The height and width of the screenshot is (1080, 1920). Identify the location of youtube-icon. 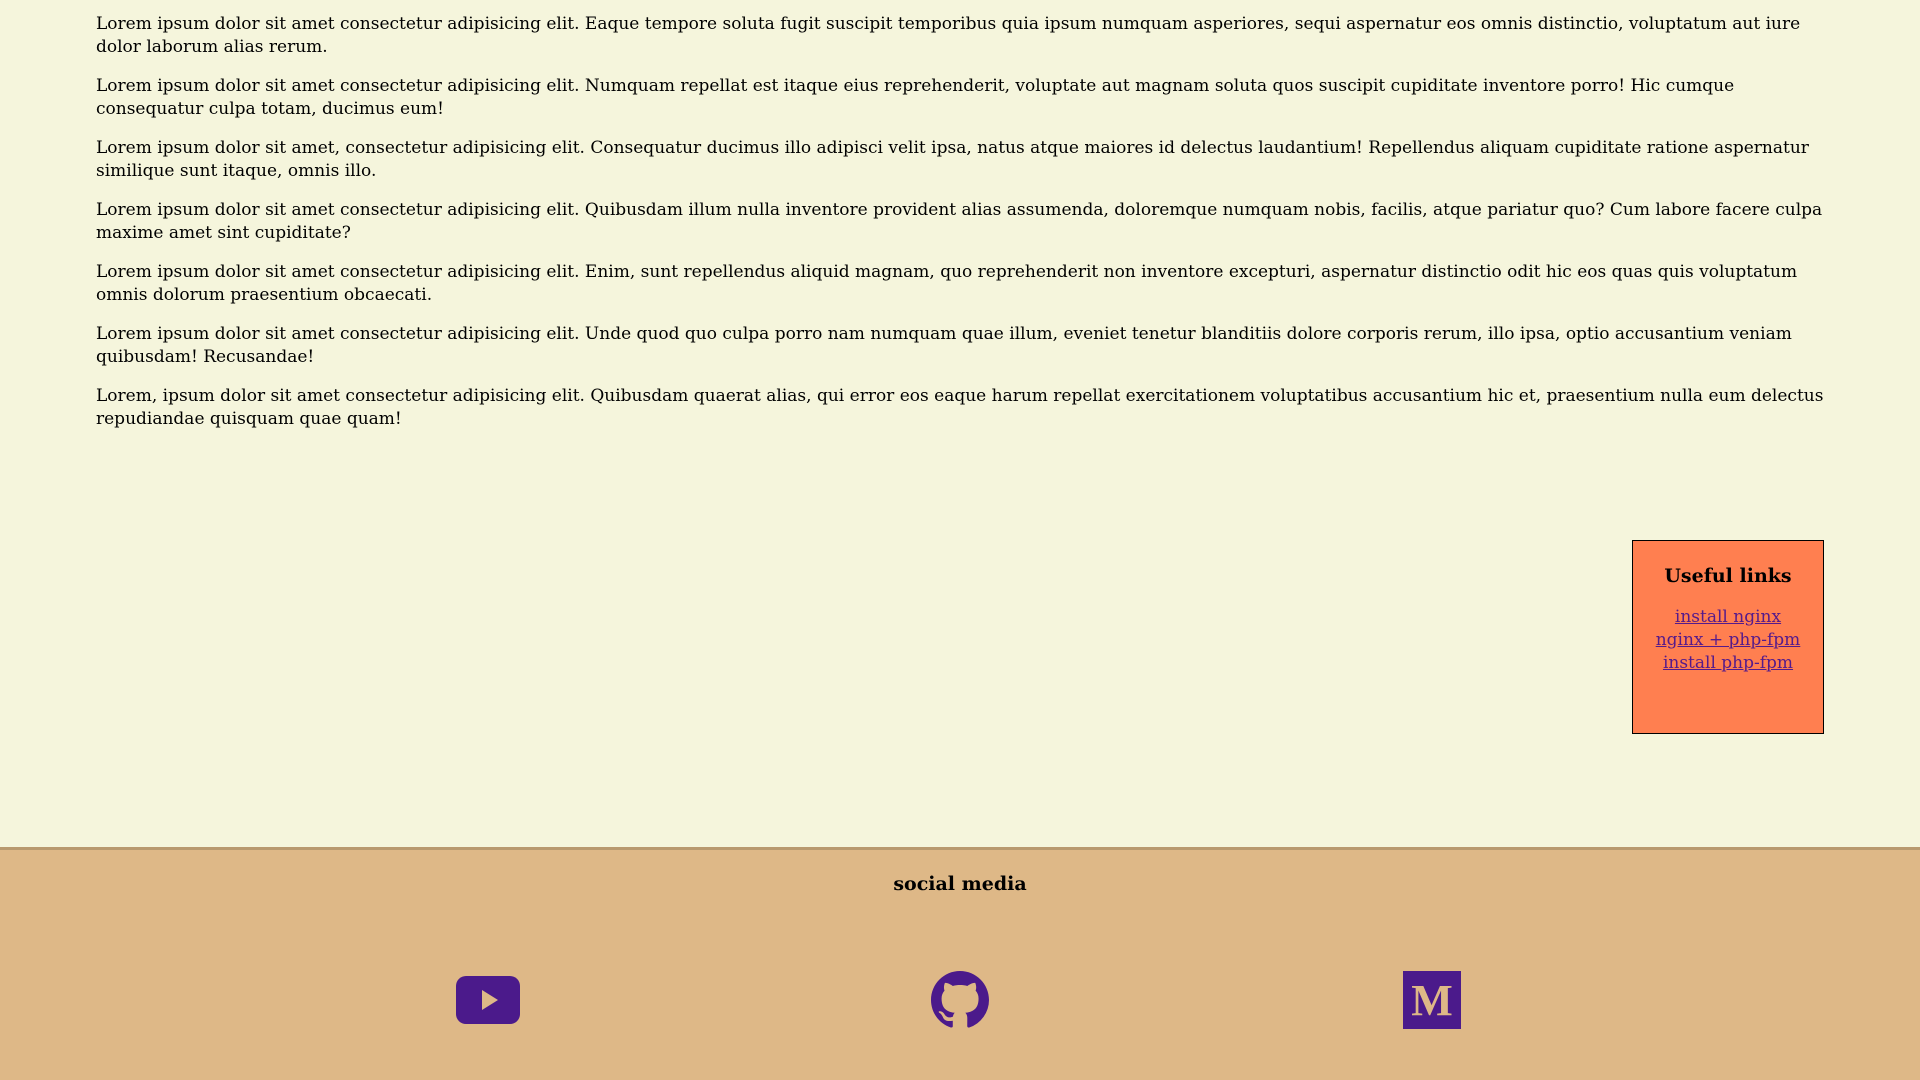
(488, 1000).